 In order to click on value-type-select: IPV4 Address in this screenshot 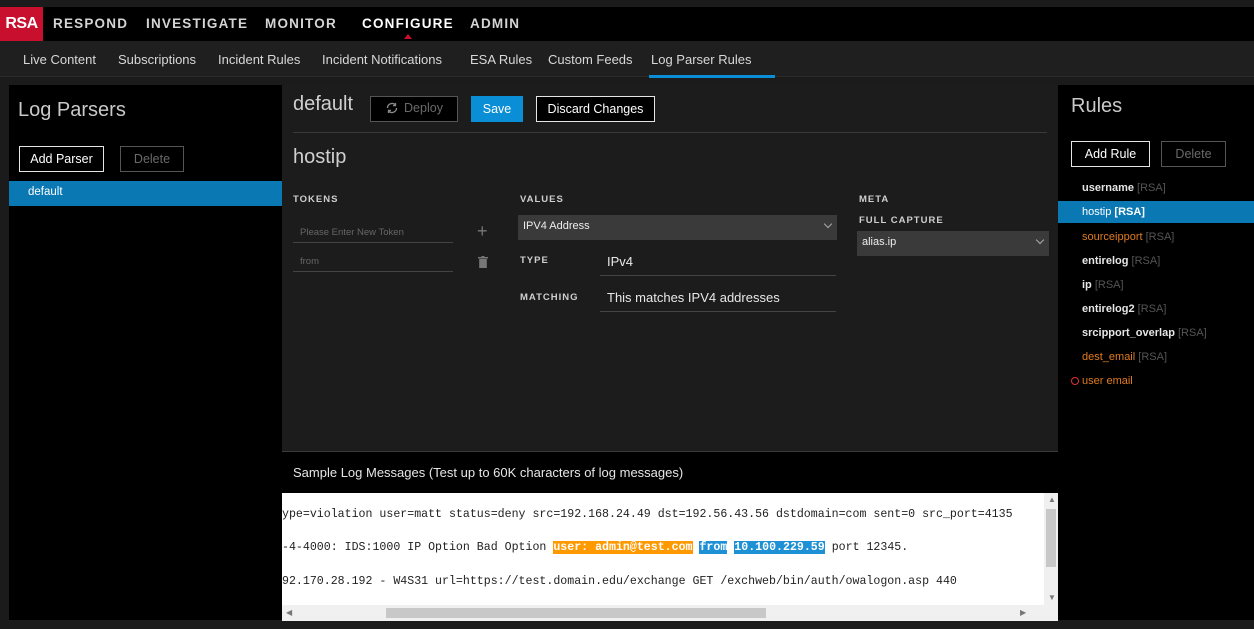, I will do `click(677, 227)`.